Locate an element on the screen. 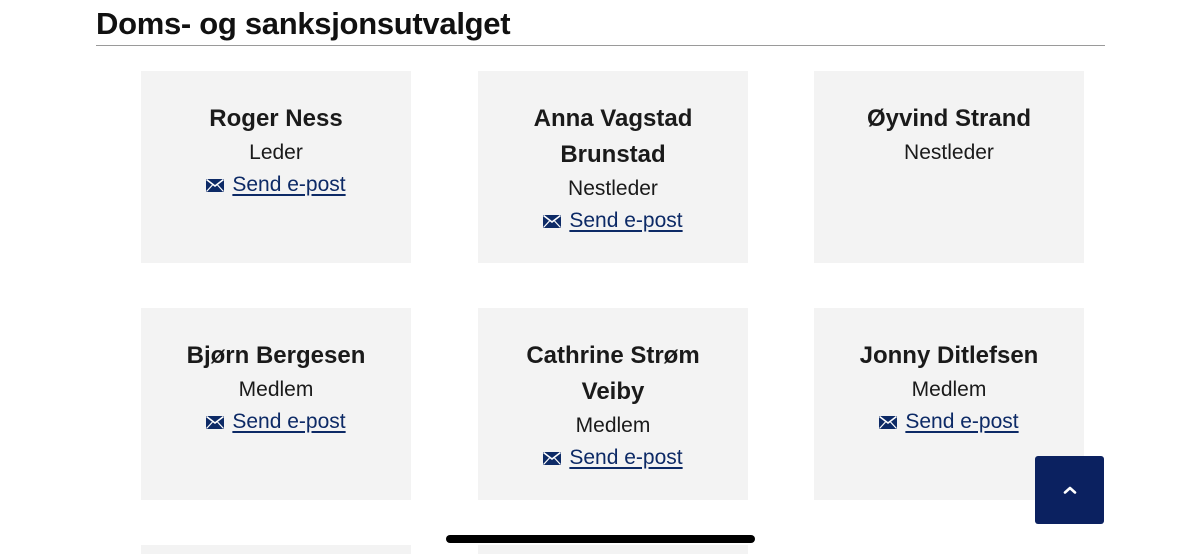 The image size is (1200, 554). back-to-top-button is located at coordinates (1069, 490).